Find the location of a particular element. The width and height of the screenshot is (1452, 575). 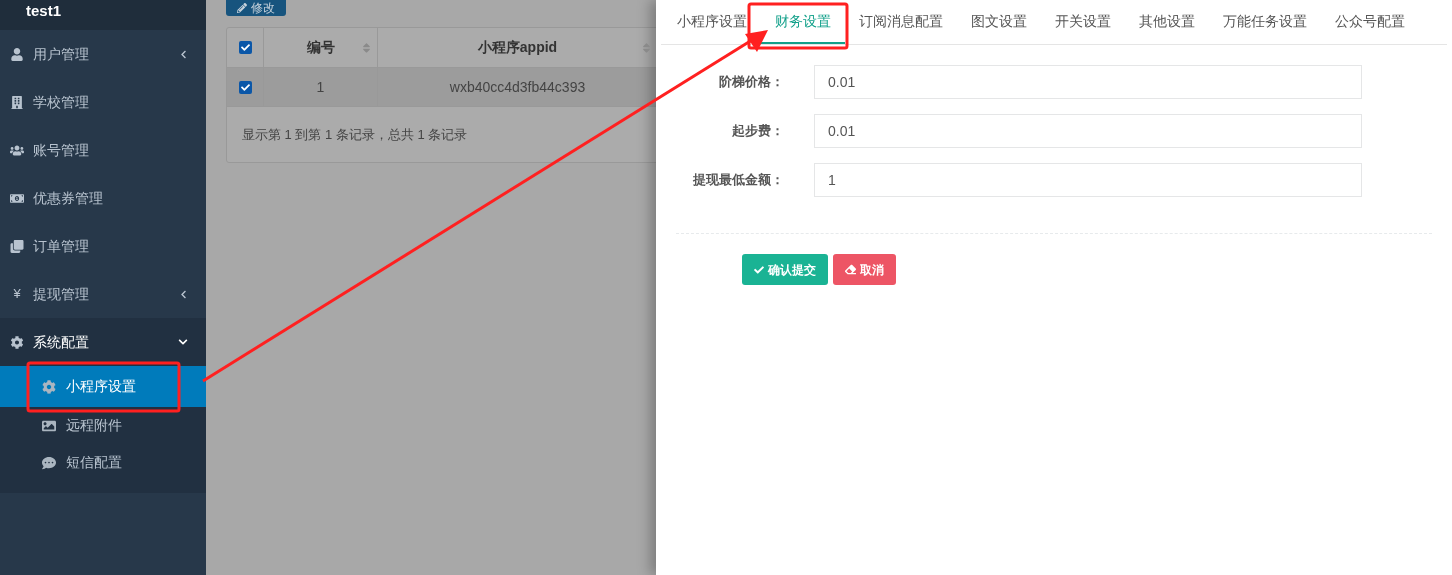

pagination-info: 显示第 1 到第 1 条记录，总共 1 条记录 is located at coordinates (355, 134).